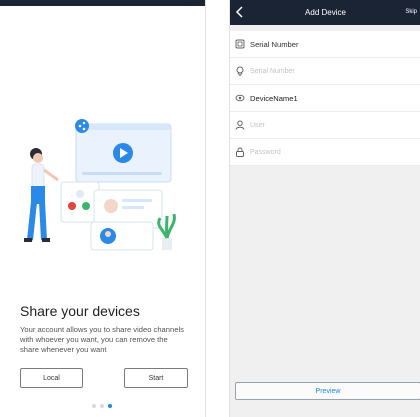  I want to click on local-button: Local, so click(51, 378).